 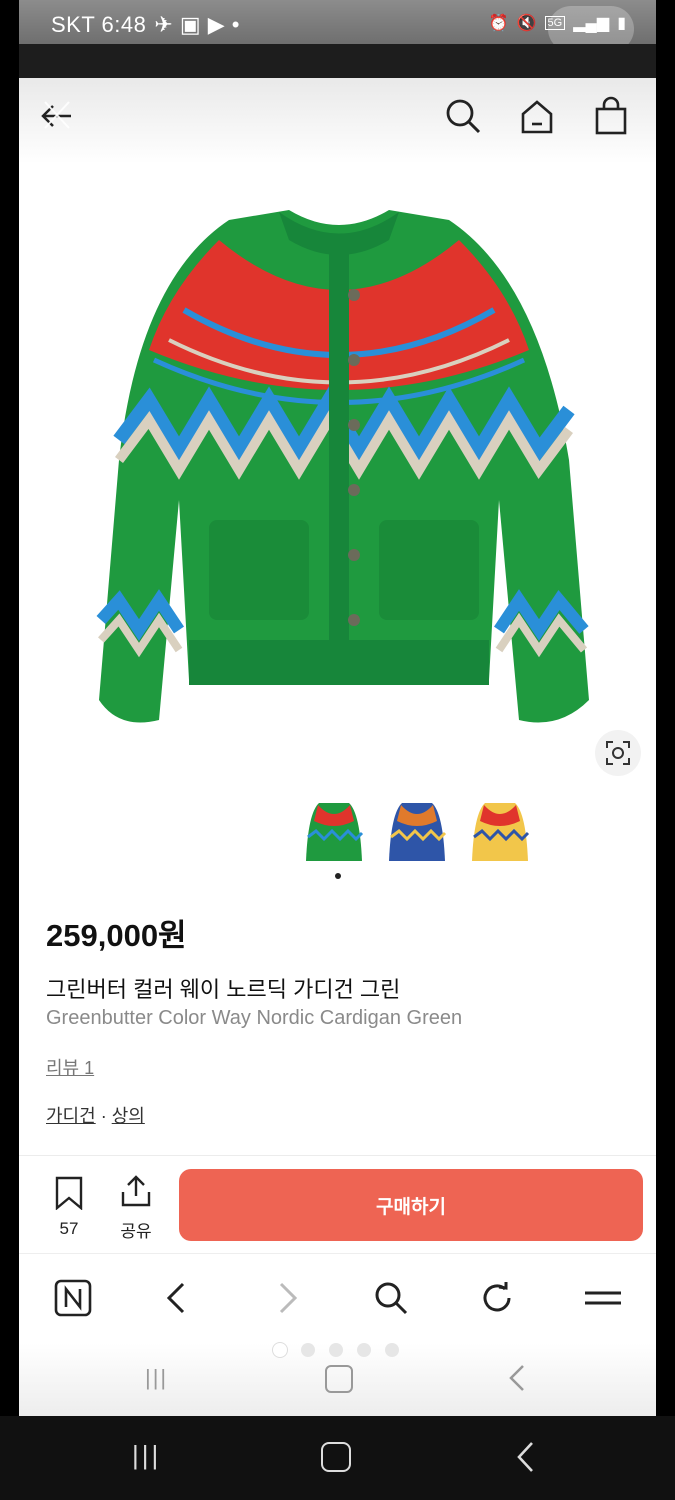 What do you see at coordinates (57, 116) in the screenshot?
I see `back-arrow-icon` at bounding box center [57, 116].